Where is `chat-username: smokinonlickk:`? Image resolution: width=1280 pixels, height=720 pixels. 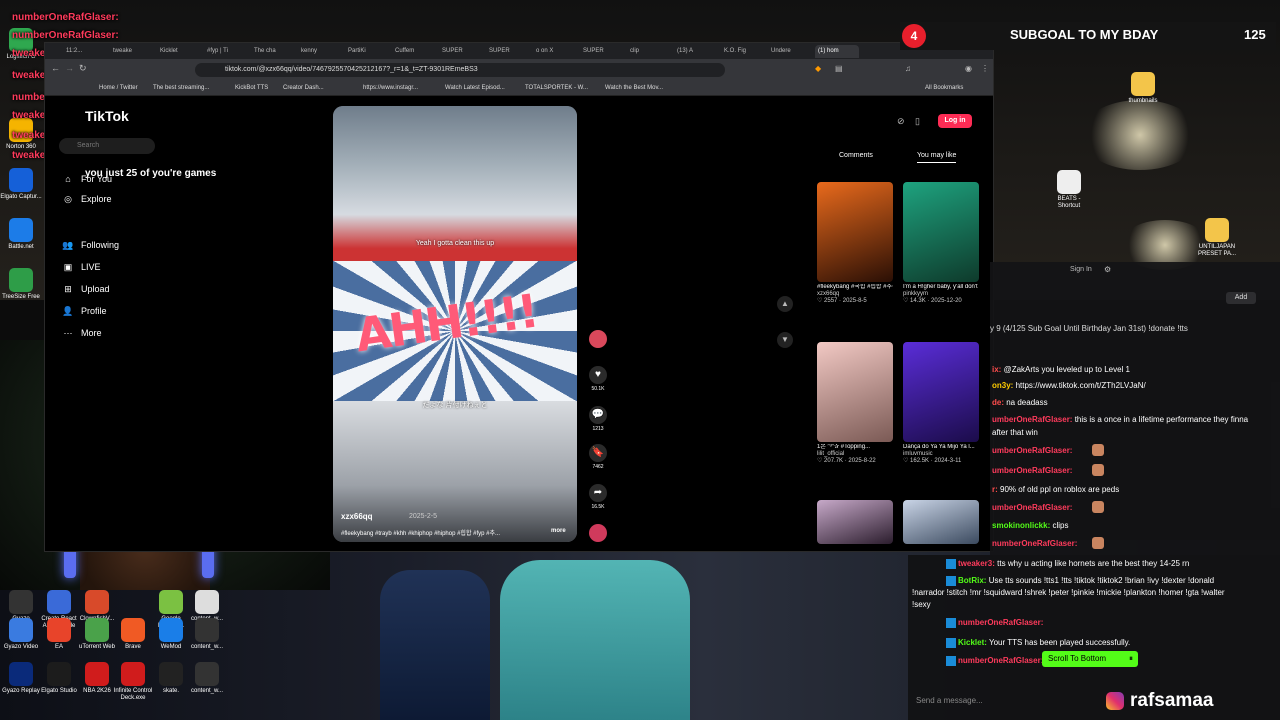 chat-username: smokinonlickk: is located at coordinates (1021, 525).